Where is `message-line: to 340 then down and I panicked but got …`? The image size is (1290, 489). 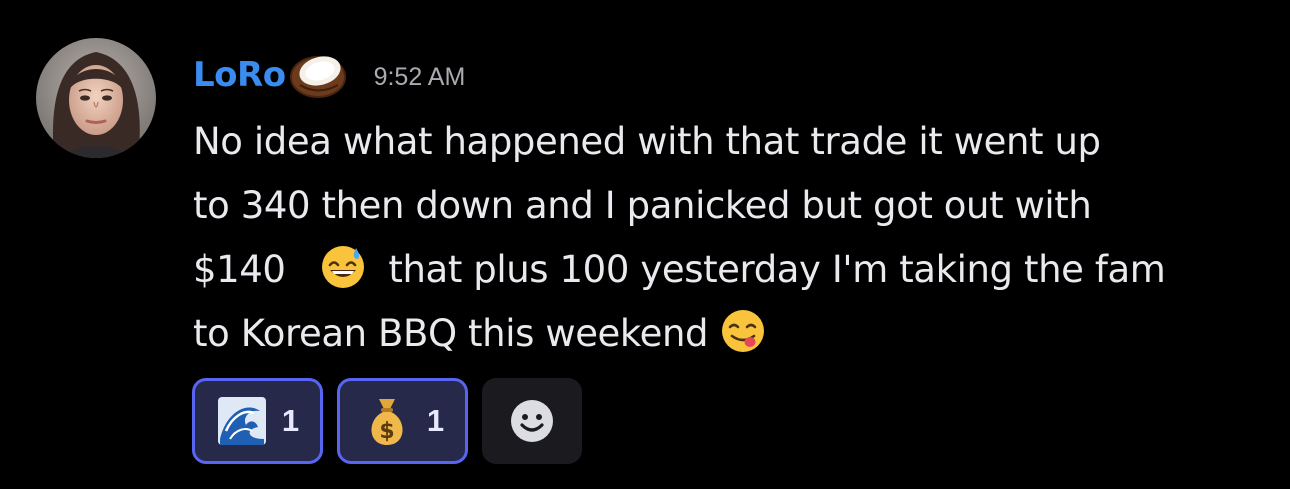 message-line: to 340 then down and I panicked but got … is located at coordinates (642, 205).